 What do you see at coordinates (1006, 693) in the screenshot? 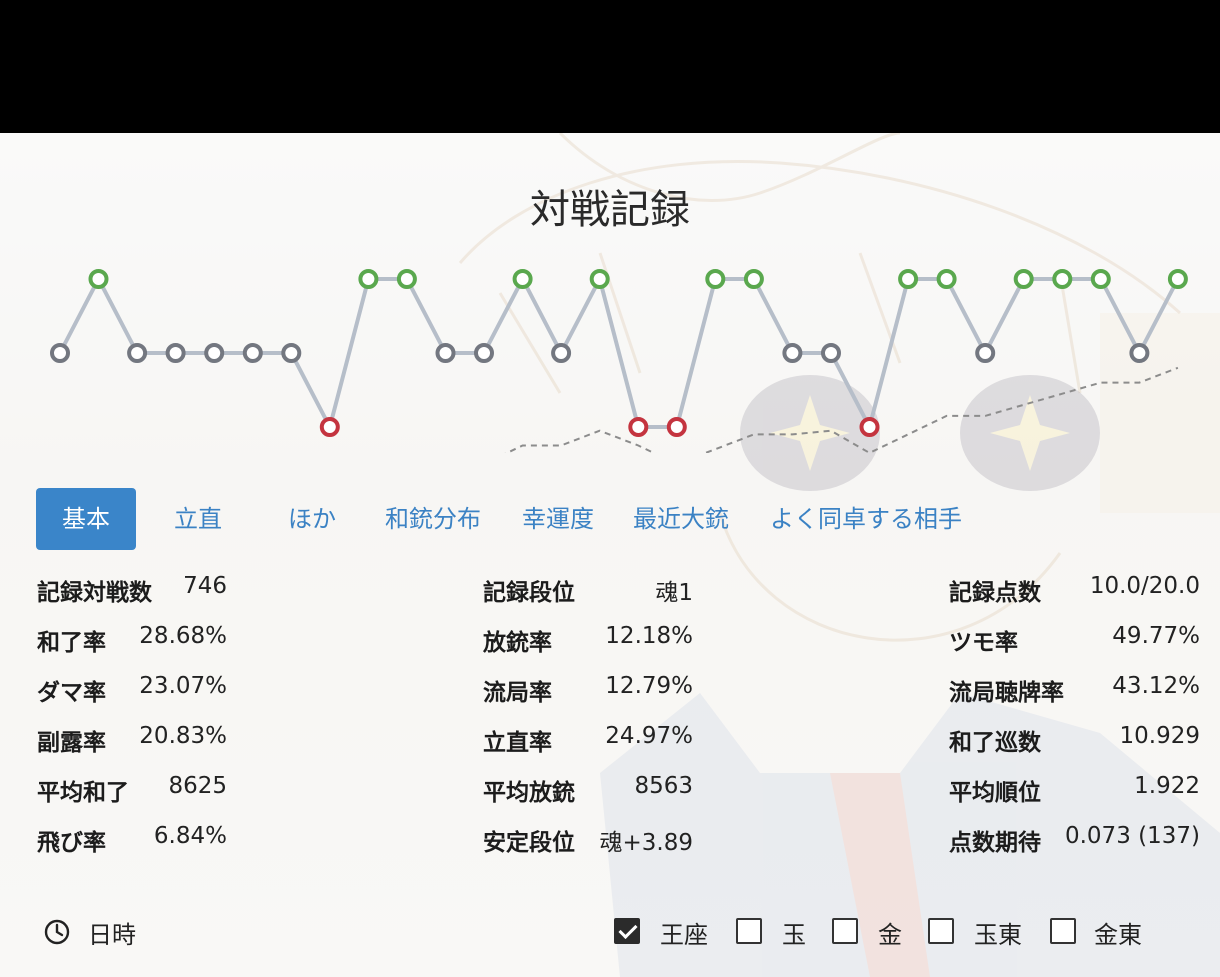
I see `stat-label-draw-tenpai-rate: 流局聴牌率` at bounding box center [1006, 693].